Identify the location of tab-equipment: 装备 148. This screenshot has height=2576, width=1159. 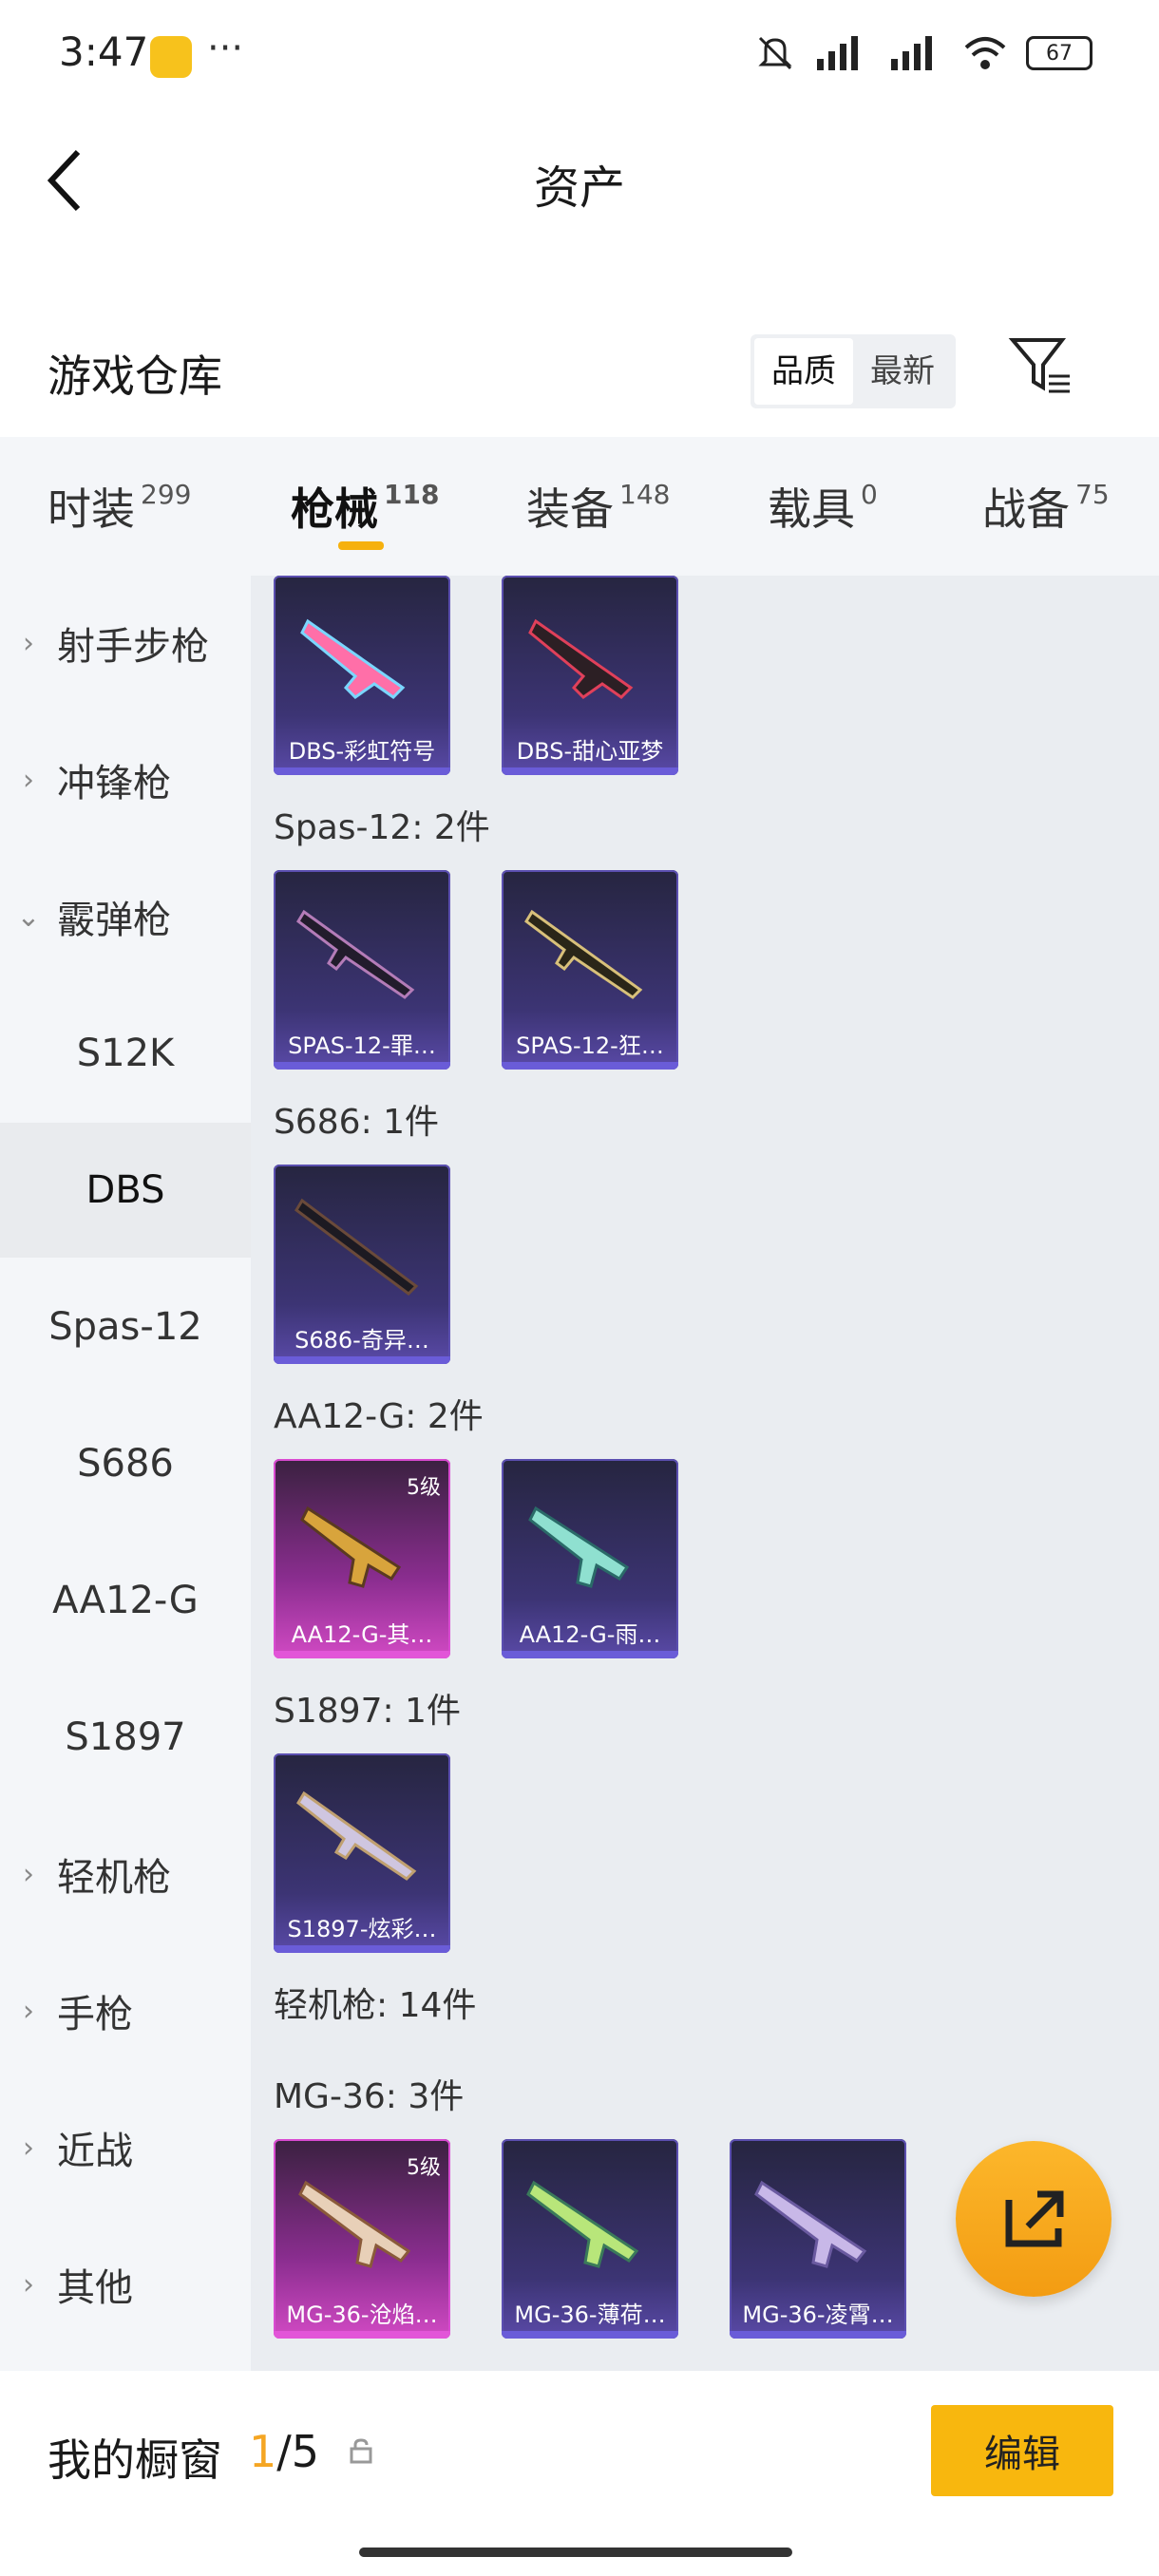
(598, 507).